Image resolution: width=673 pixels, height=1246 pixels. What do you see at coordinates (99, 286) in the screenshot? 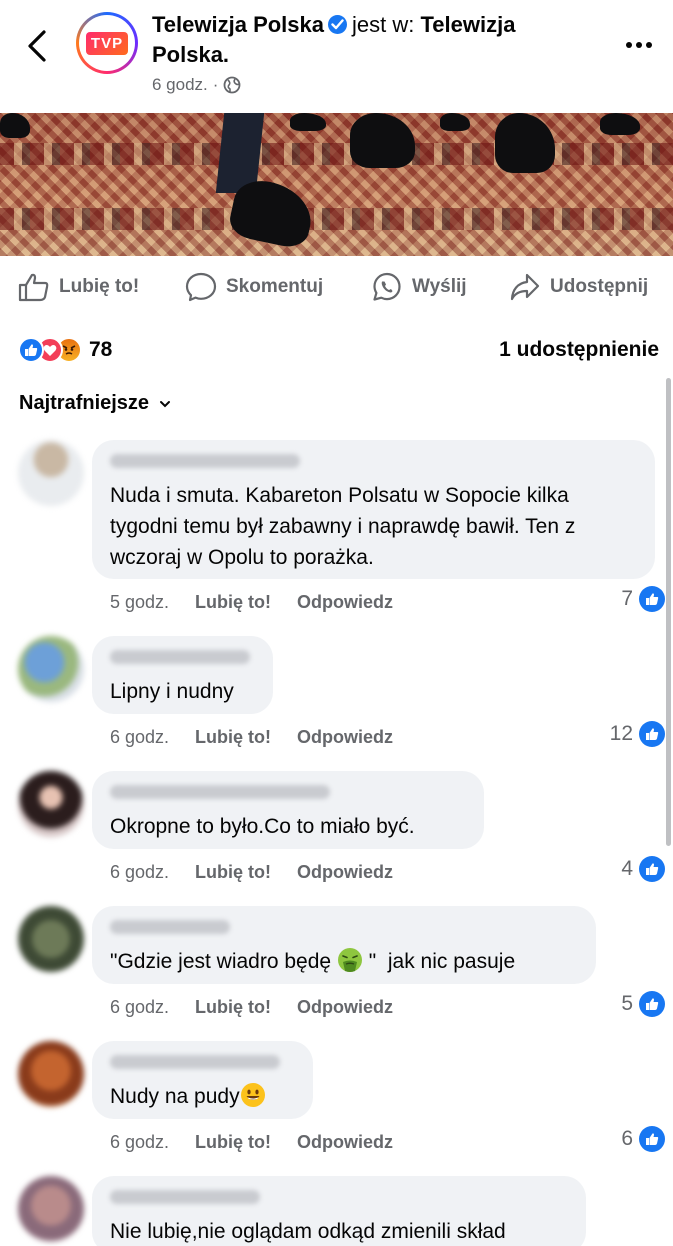
I see `like-label: Lubię to!` at bounding box center [99, 286].